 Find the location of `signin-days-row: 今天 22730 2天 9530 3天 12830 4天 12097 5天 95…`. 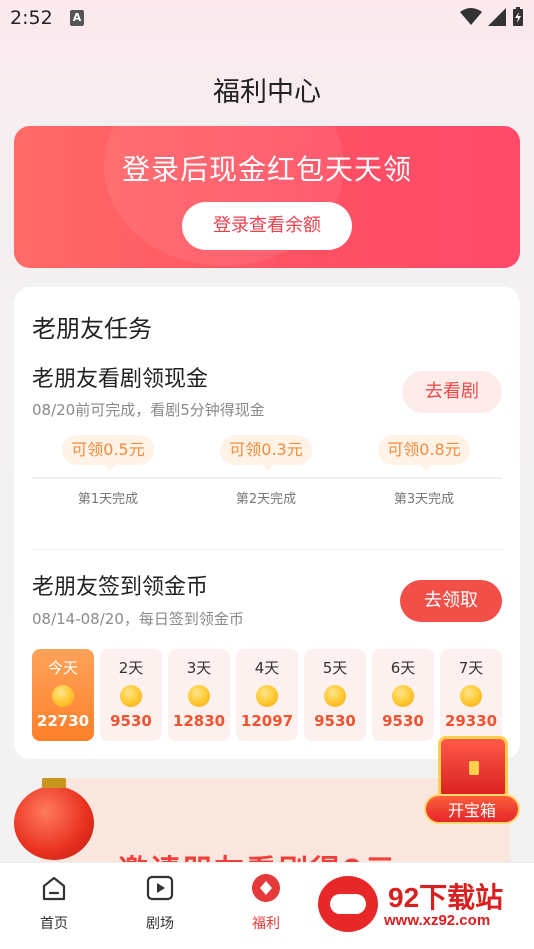

signin-days-row: 今天 22730 2天 9530 3天 12830 4天 12097 5天 95… is located at coordinates (267, 695).